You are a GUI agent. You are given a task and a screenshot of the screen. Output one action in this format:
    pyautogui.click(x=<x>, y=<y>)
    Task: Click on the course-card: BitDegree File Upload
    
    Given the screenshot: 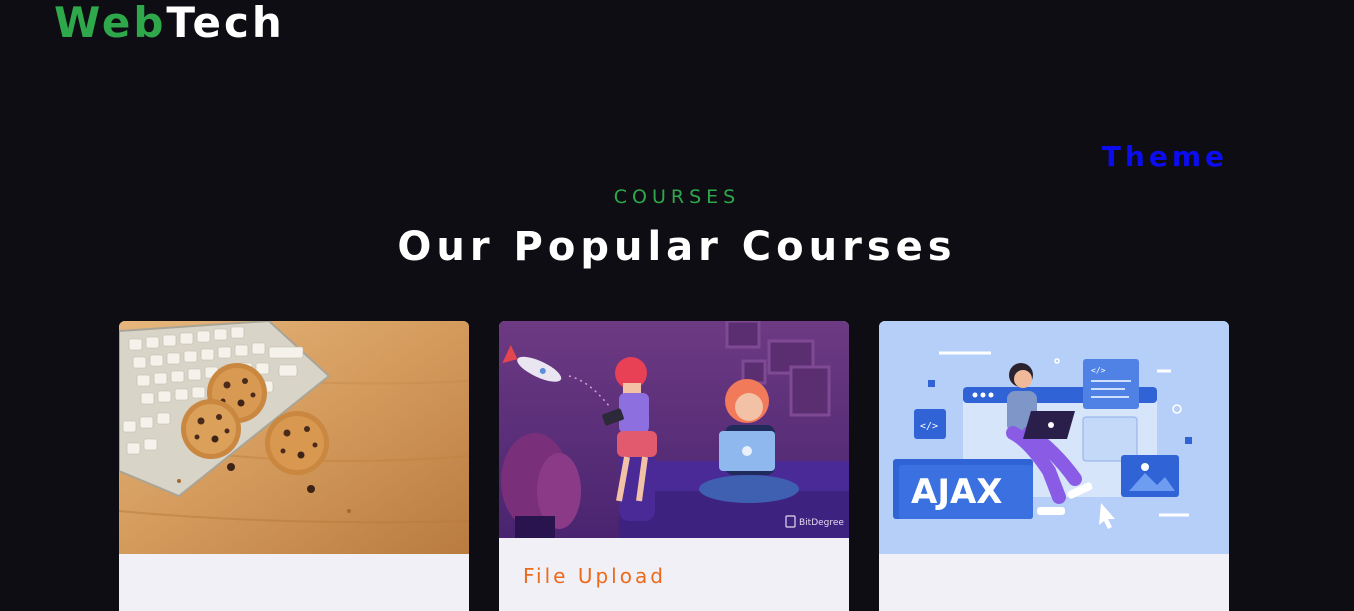 What is the action you would take?
    pyautogui.click(x=674, y=466)
    